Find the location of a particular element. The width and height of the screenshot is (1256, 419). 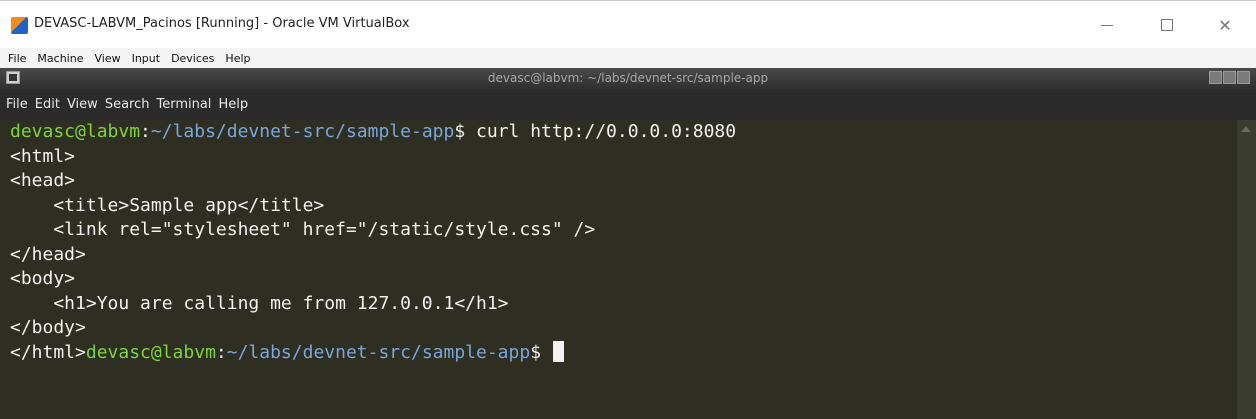

terminal-minimize-button is located at coordinates (1215, 77).